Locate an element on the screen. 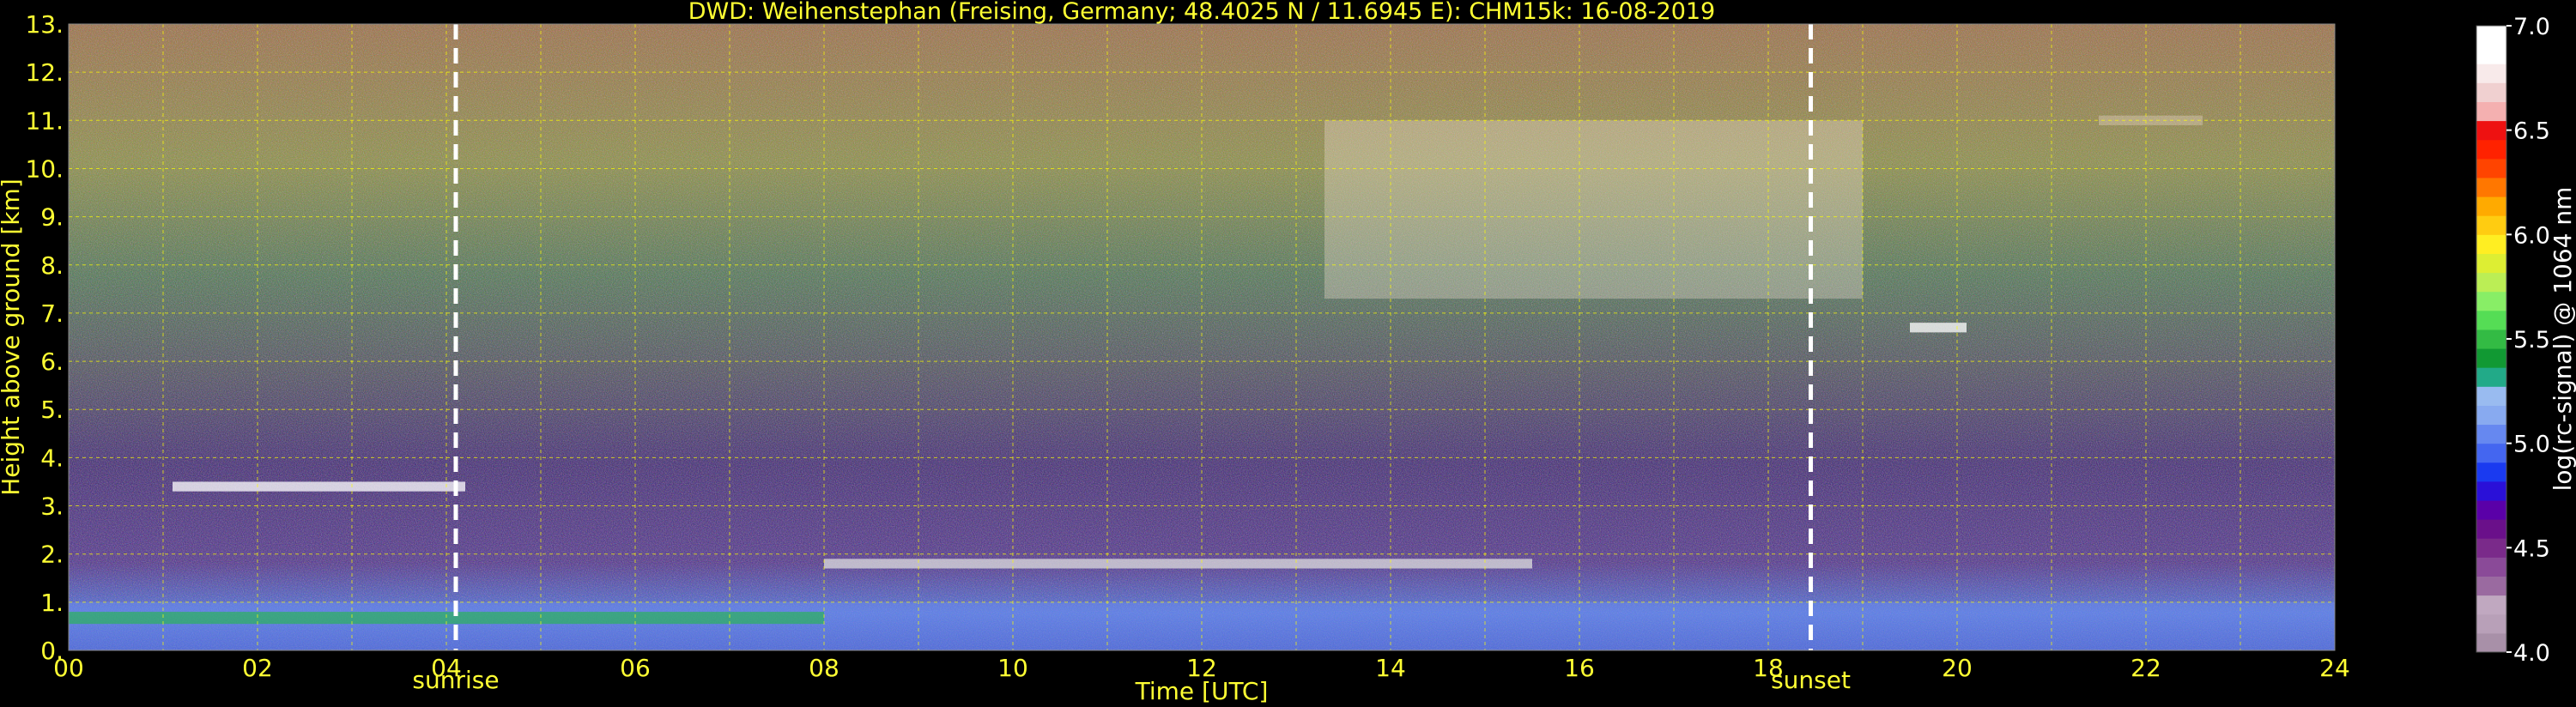  colorbar-tick-label: 4.5 is located at coordinates (2531, 548).